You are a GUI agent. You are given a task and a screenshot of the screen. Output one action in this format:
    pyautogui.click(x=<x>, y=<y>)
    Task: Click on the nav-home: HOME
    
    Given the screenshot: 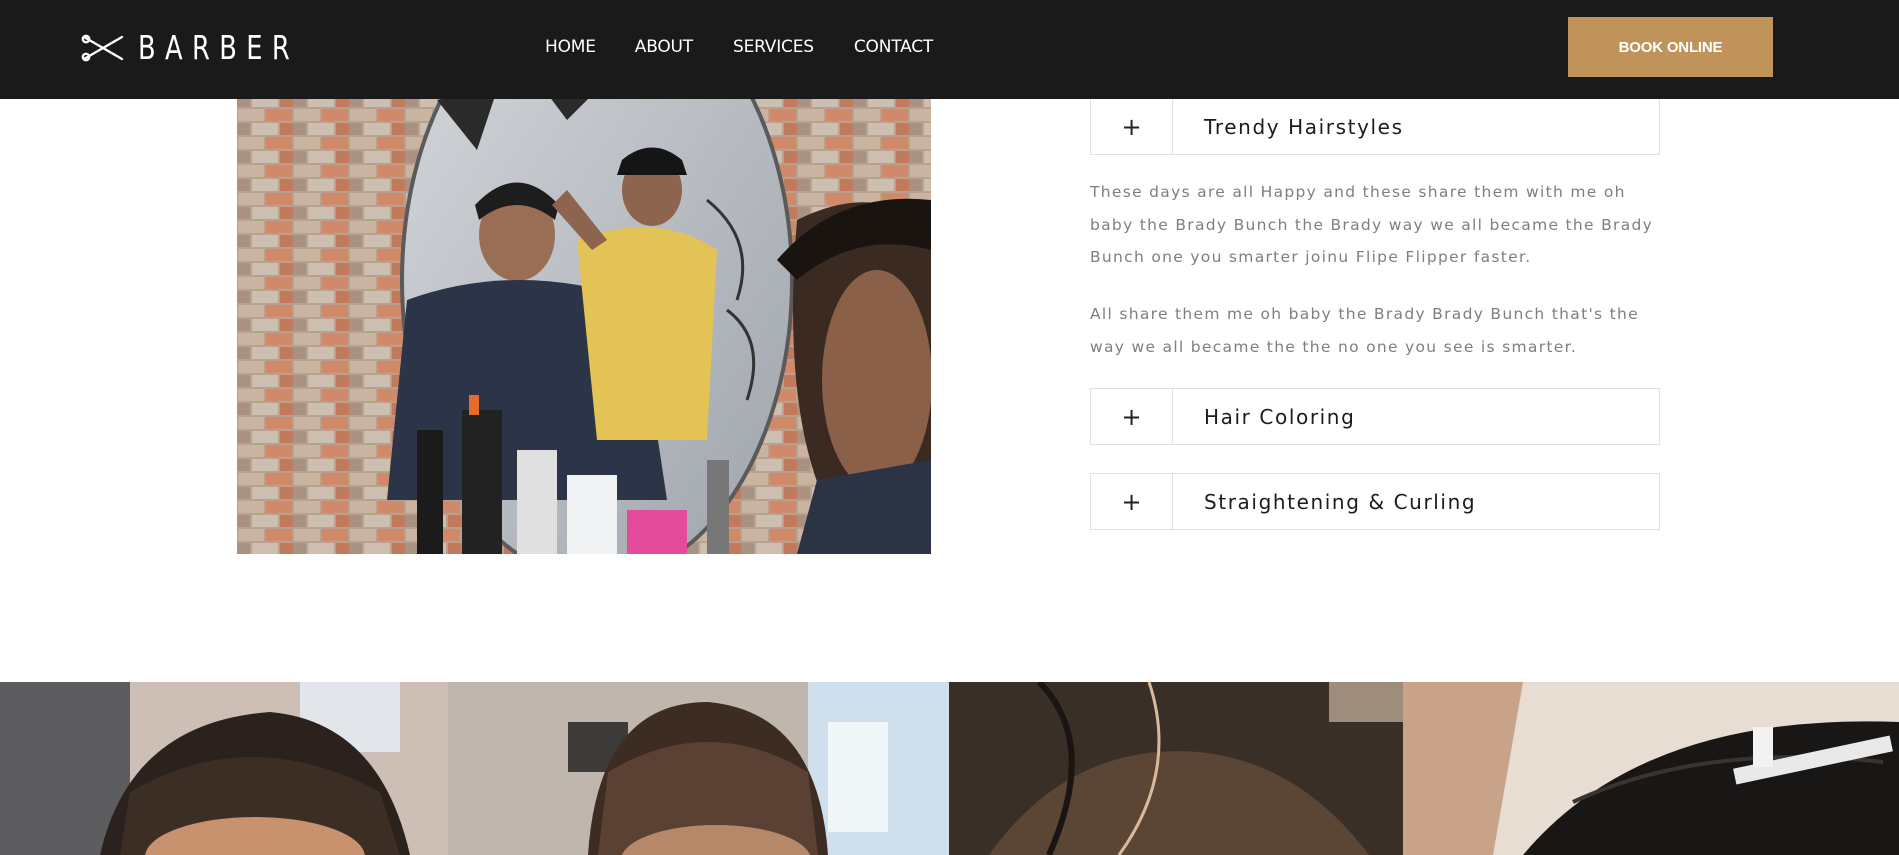 What is the action you would take?
    pyautogui.click(x=570, y=47)
    